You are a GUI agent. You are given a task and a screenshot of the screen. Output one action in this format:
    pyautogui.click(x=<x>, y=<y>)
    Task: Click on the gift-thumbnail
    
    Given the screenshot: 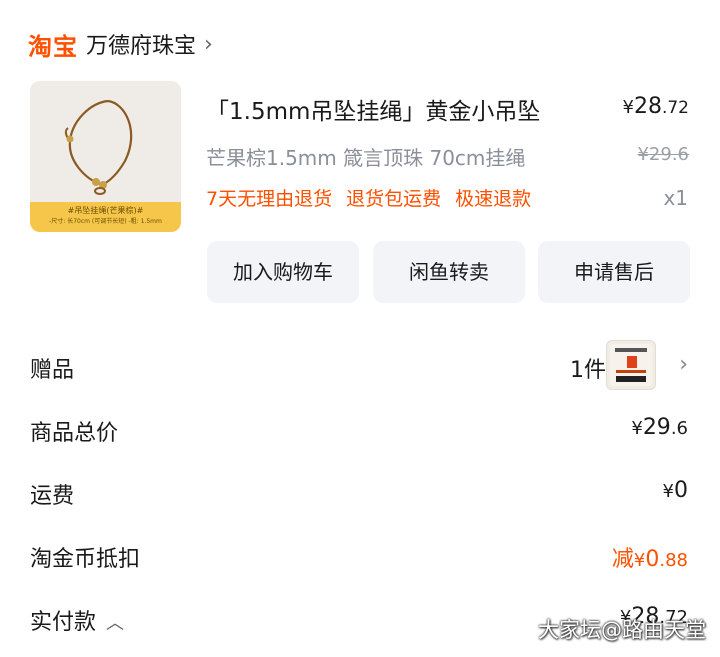 What is the action you would take?
    pyautogui.click(x=631, y=365)
    